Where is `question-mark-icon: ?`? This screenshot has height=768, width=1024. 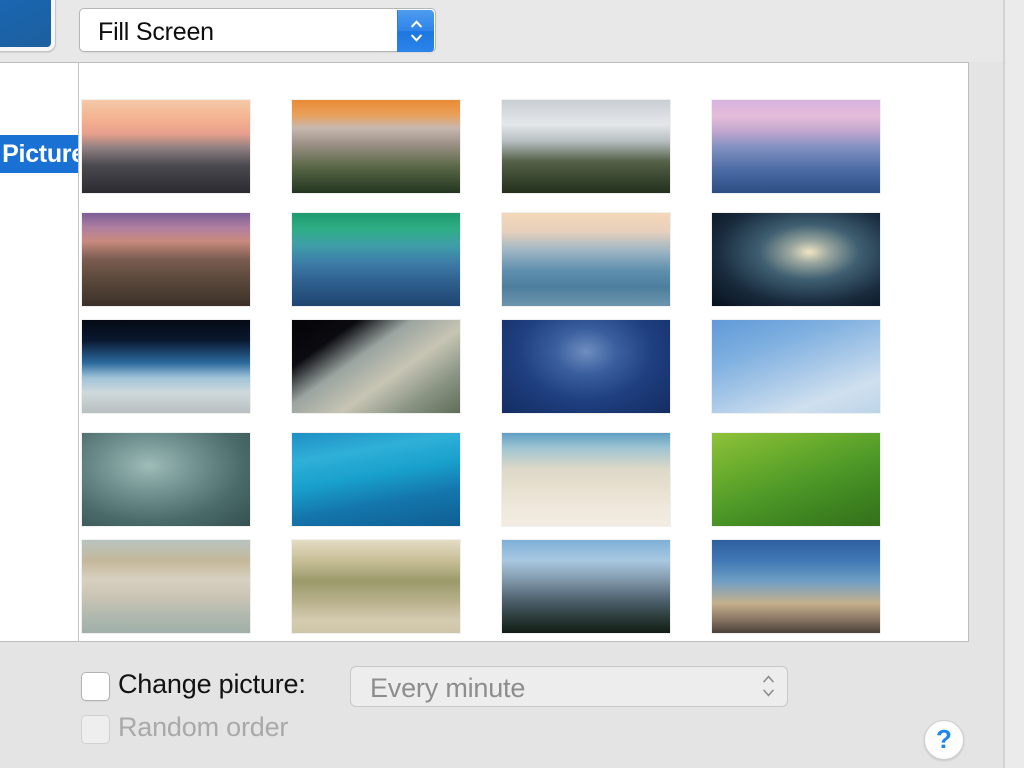
question-mark-icon: ? is located at coordinates (944, 739).